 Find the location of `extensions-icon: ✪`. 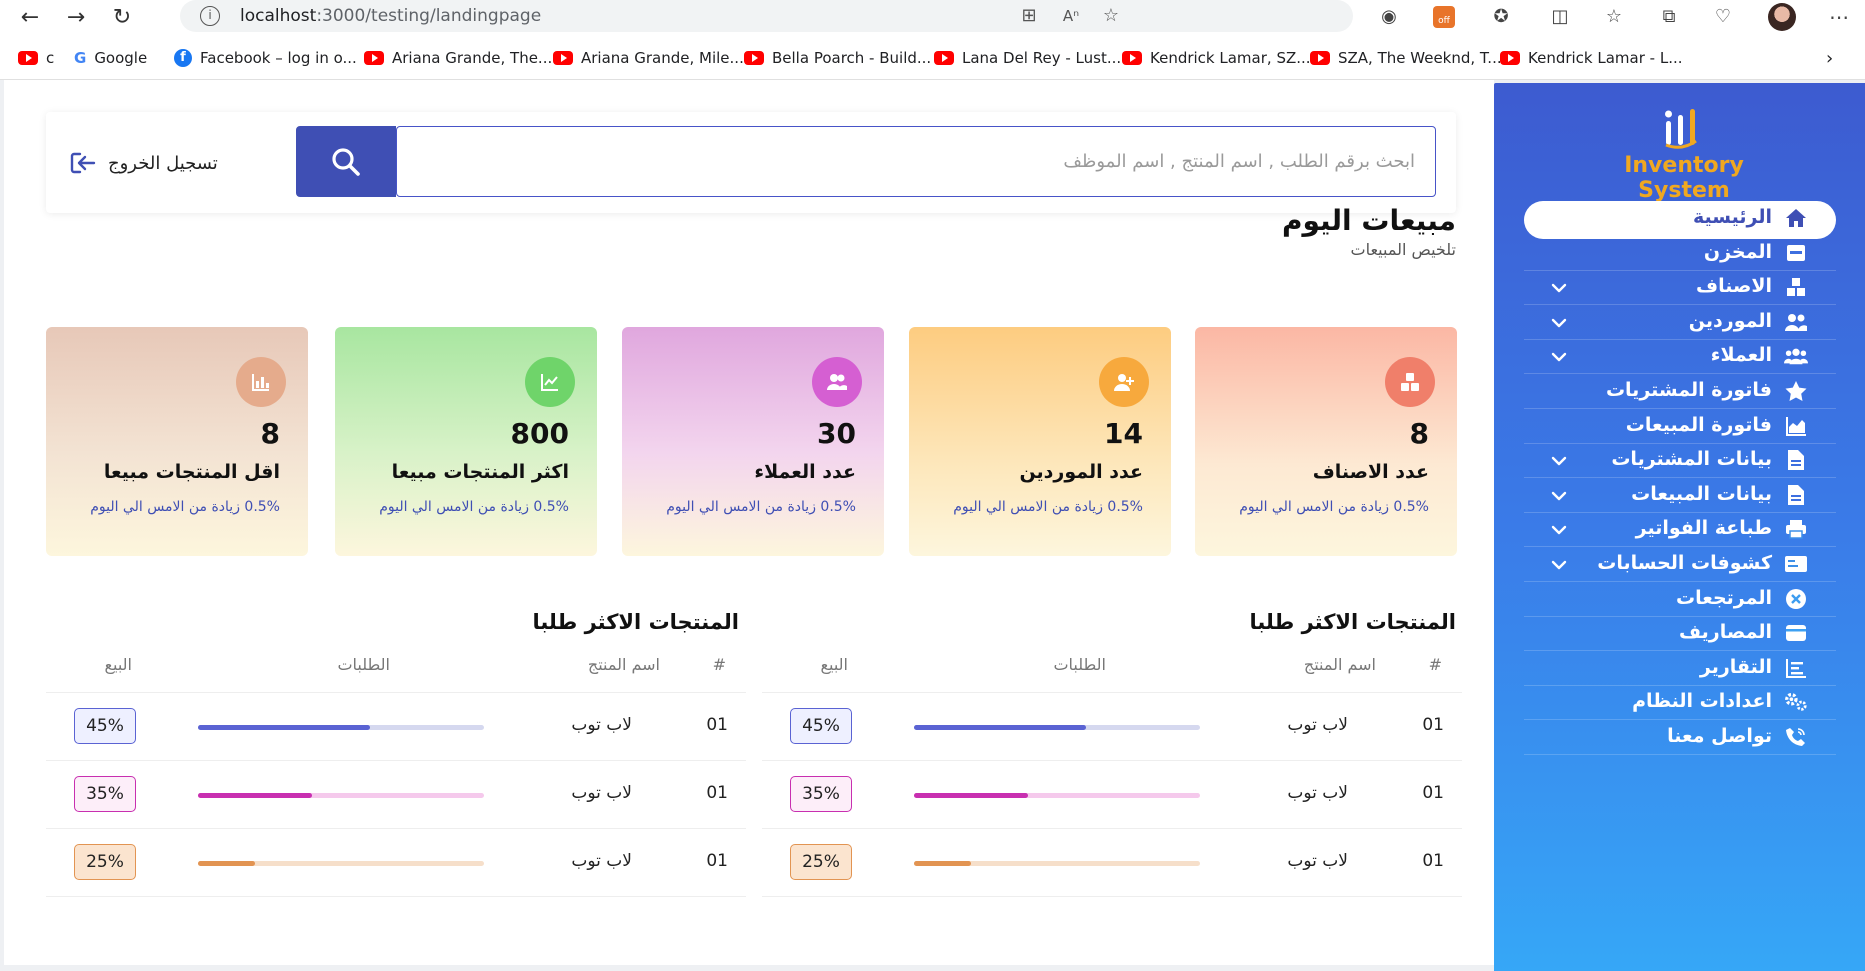

extensions-icon: ✪ is located at coordinates (1501, 17).